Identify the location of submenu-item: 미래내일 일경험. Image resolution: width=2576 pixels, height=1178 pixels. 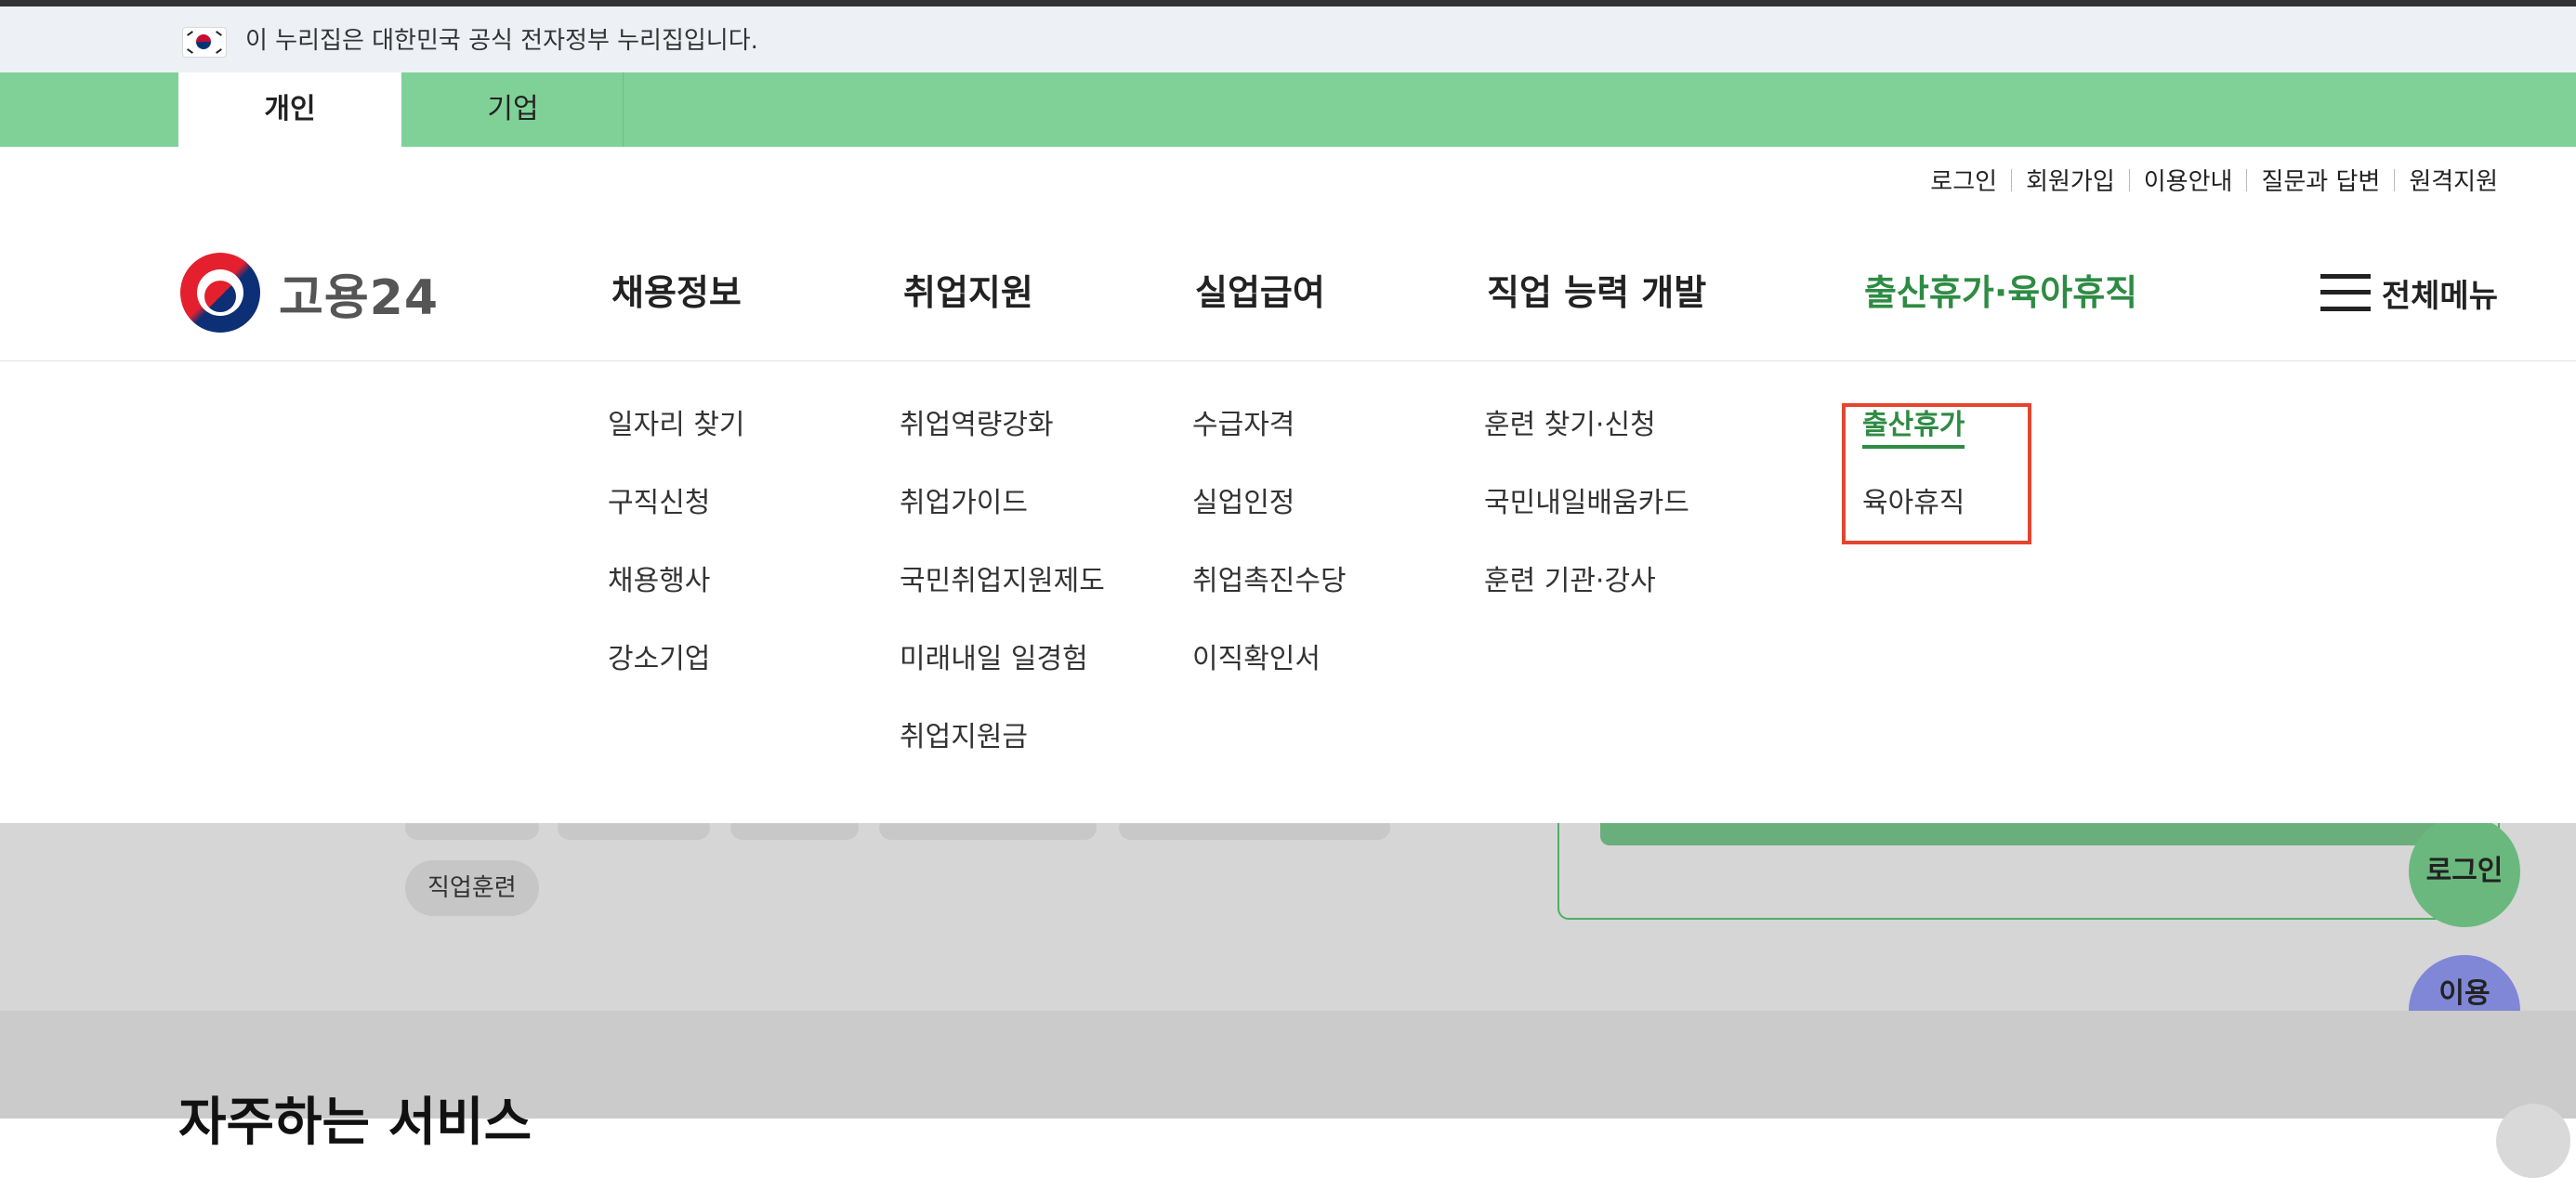
(1002, 683).